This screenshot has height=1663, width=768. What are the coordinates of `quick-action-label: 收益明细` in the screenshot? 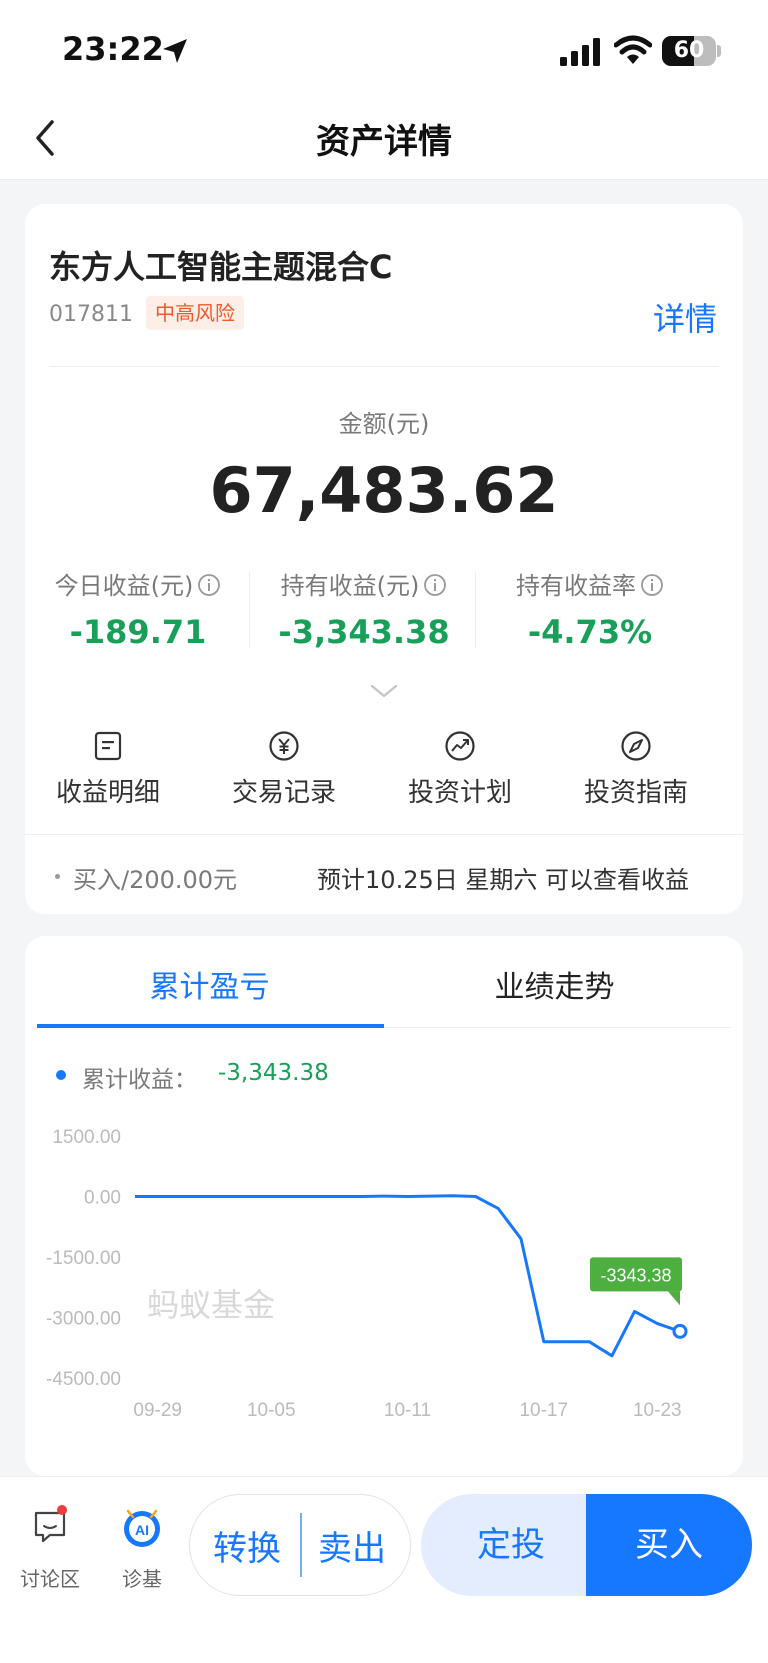 It's located at (107, 793).